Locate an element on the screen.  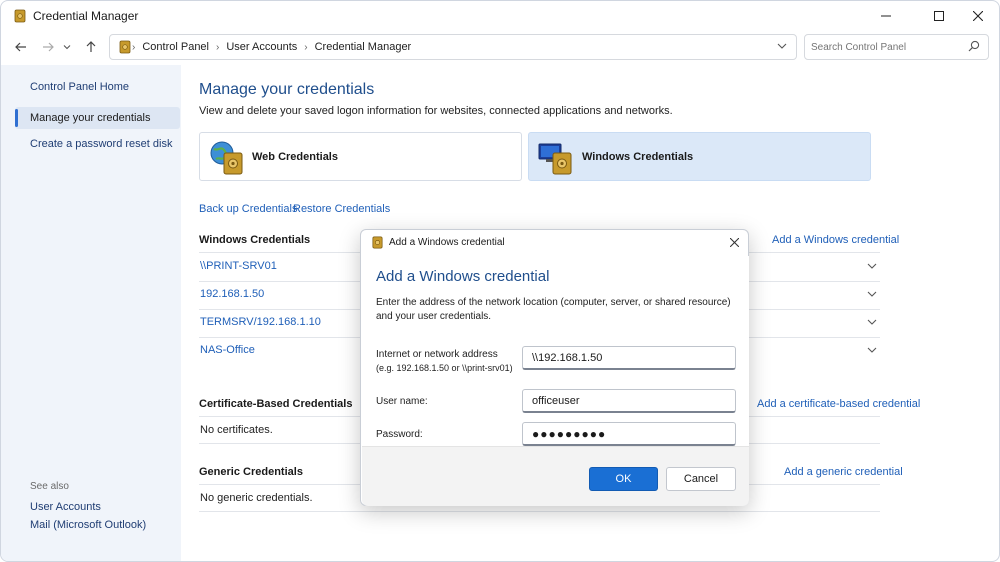
forward-button is located at coordinates (48, 47).